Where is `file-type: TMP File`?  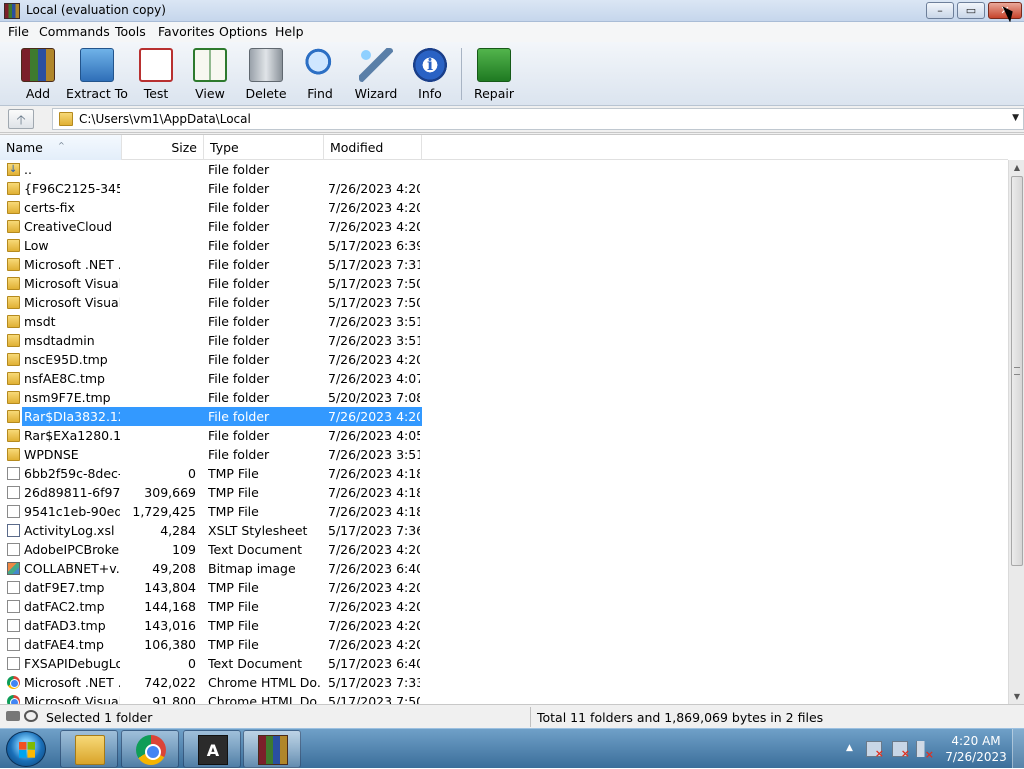 file-type: TMP File is located at coordinates (233, 644).